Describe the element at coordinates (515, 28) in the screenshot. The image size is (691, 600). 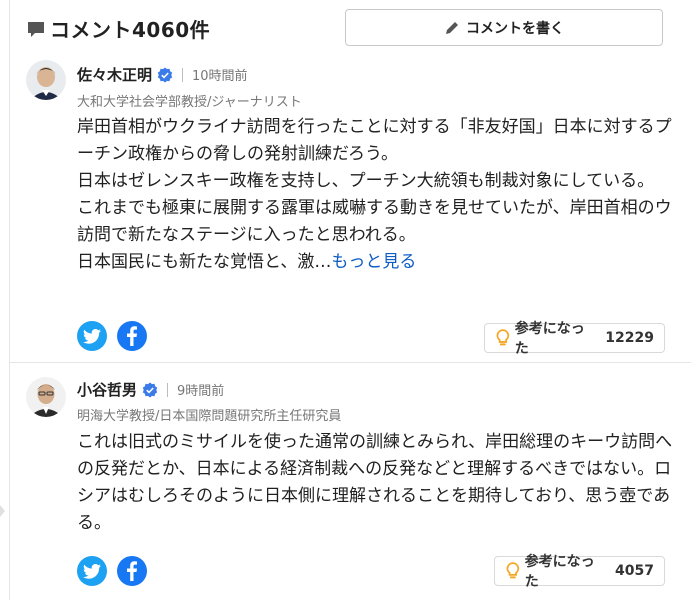
I see `write-comment-label: コメントを書く` at that location.